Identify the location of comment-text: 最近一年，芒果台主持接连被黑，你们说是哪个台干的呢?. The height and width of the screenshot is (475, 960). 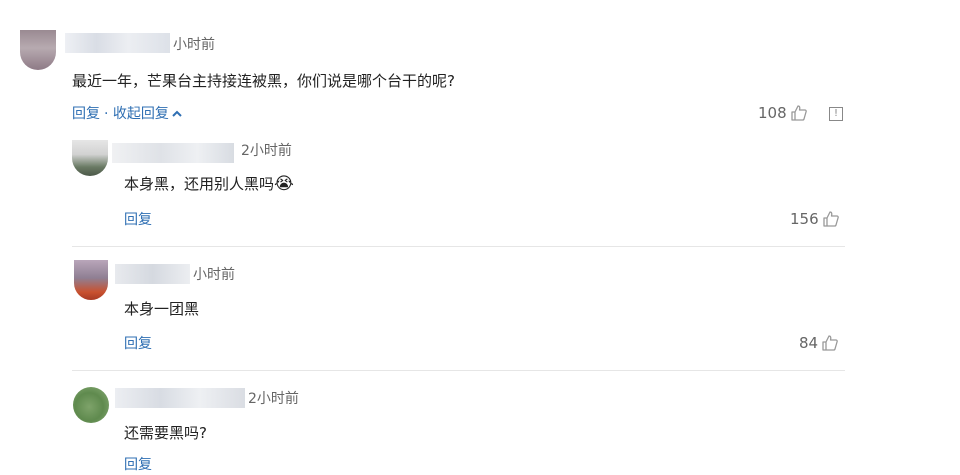
(263, 81).